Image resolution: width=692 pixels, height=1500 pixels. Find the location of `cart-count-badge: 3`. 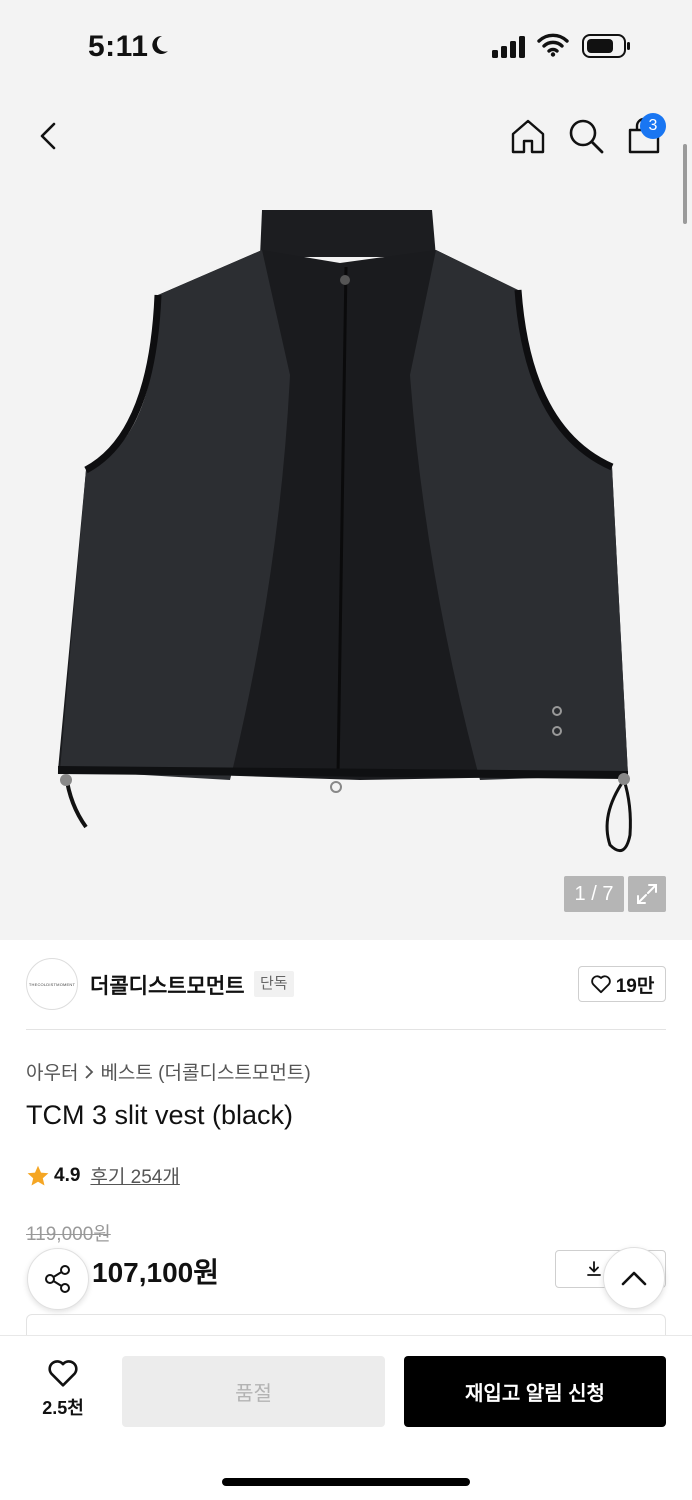

cart-count-badge: 3 is located at coordinates (653, 126).